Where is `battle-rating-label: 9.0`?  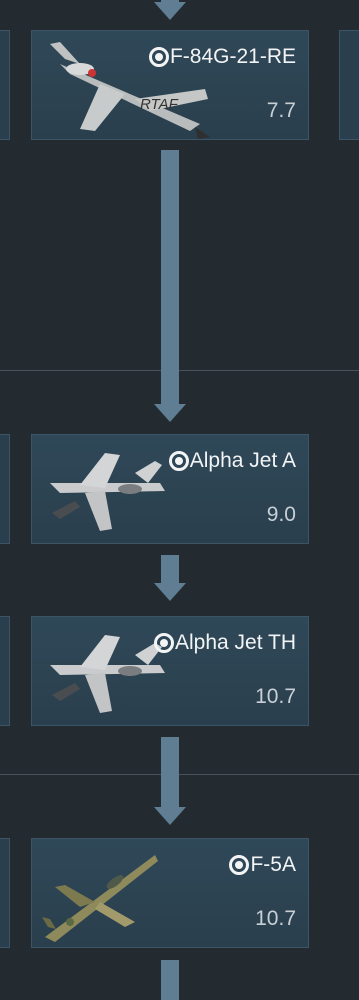 battle-rating-label: 9.0 is located at coordinates (281, 514).